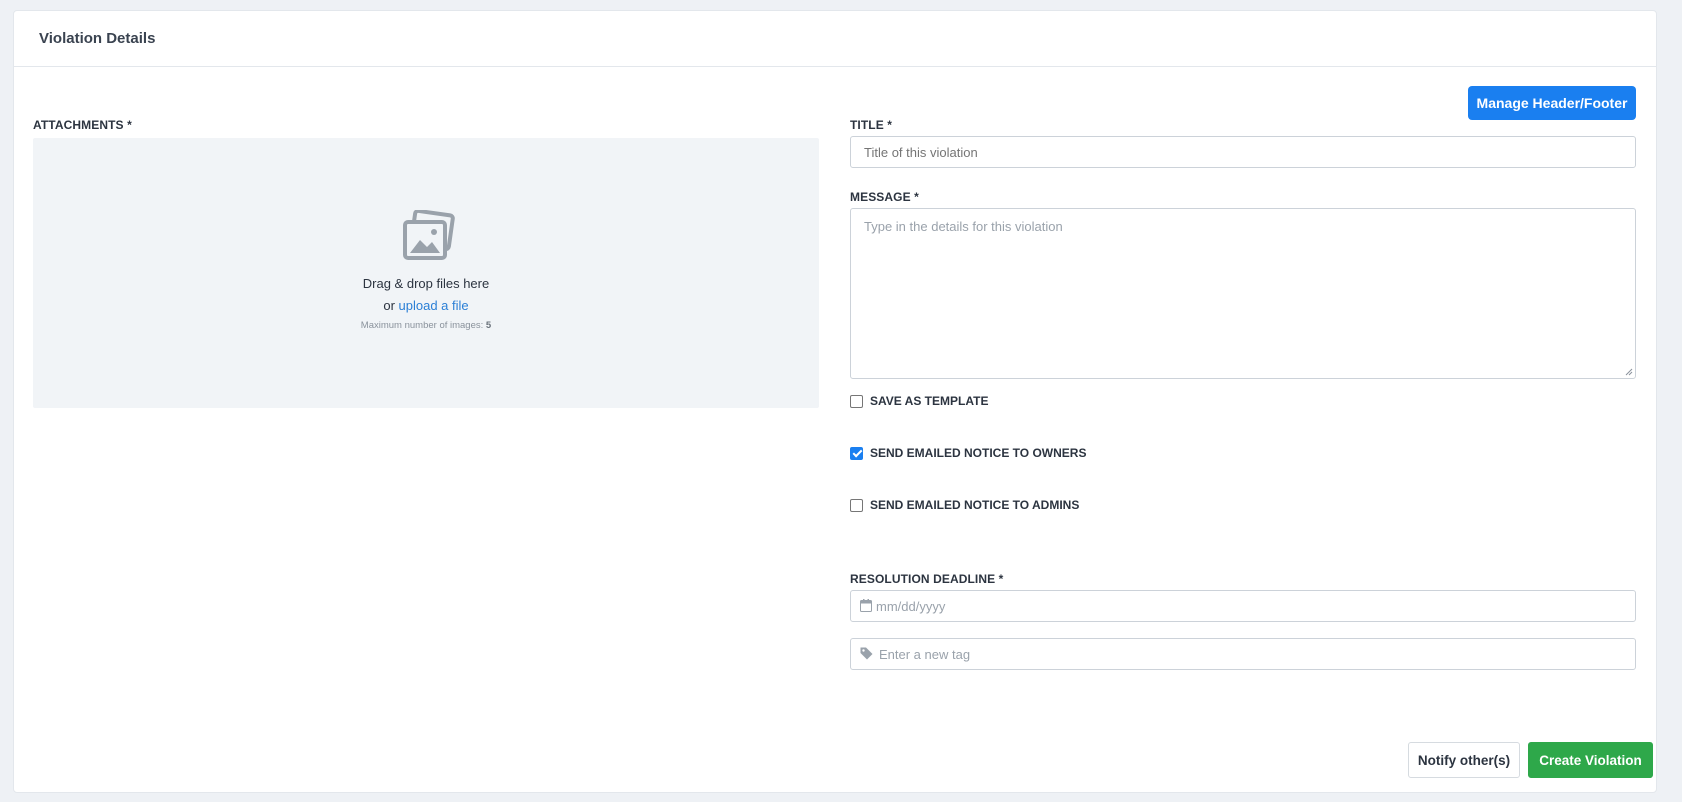  What do you see at coordinates (1464, 760) in the screenshot?
I see `notify-others-button: Notify other(s)` at bounding box center [1464, 760].